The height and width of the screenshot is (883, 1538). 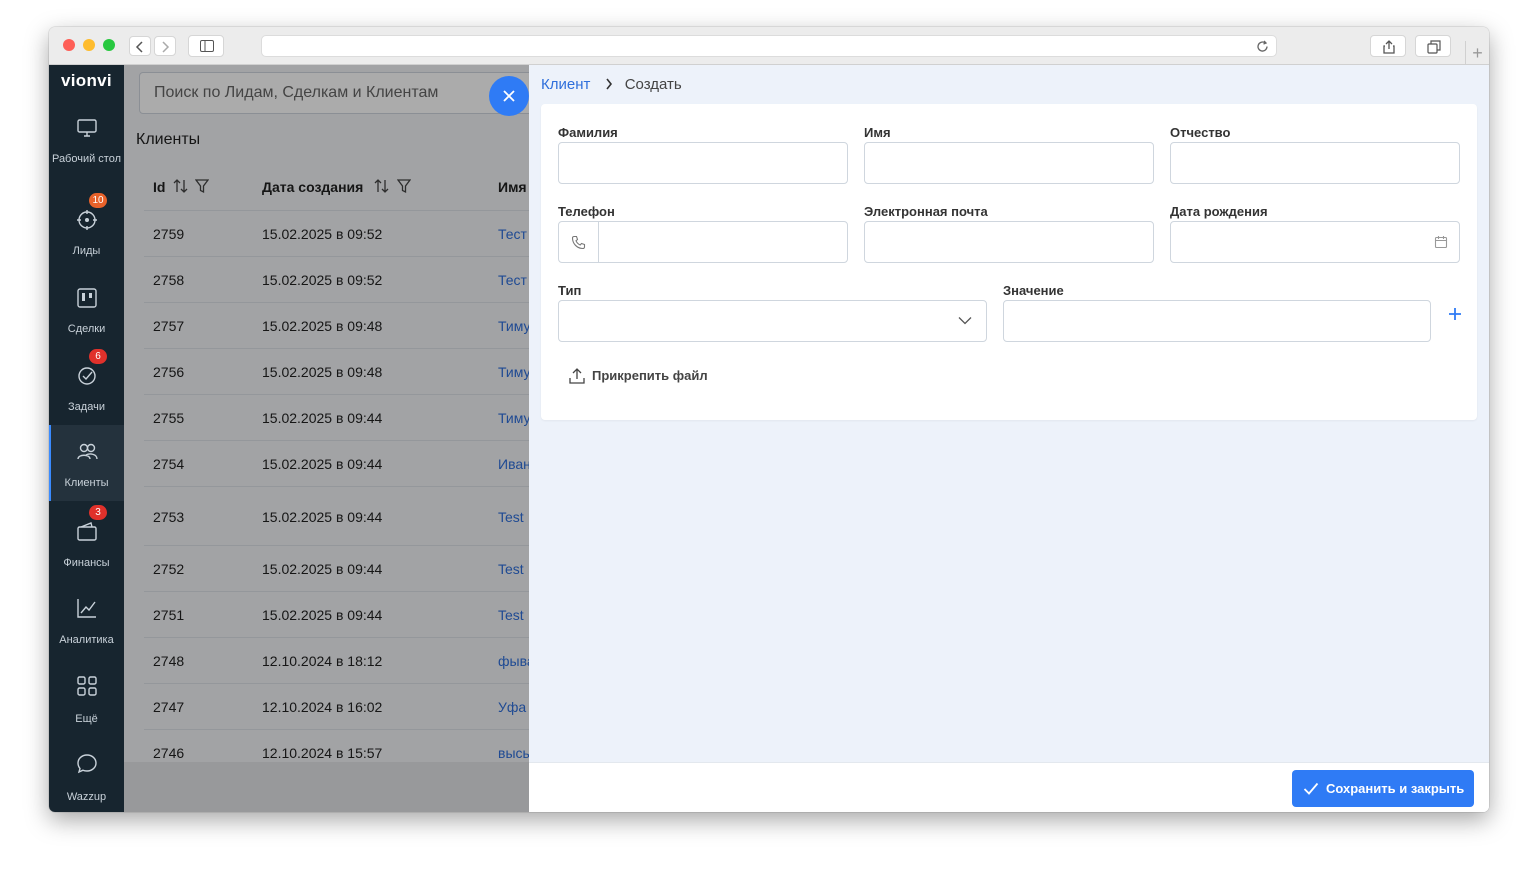 I want to click on sidebar-item-more: Ещё, so click(x=86, y=697).